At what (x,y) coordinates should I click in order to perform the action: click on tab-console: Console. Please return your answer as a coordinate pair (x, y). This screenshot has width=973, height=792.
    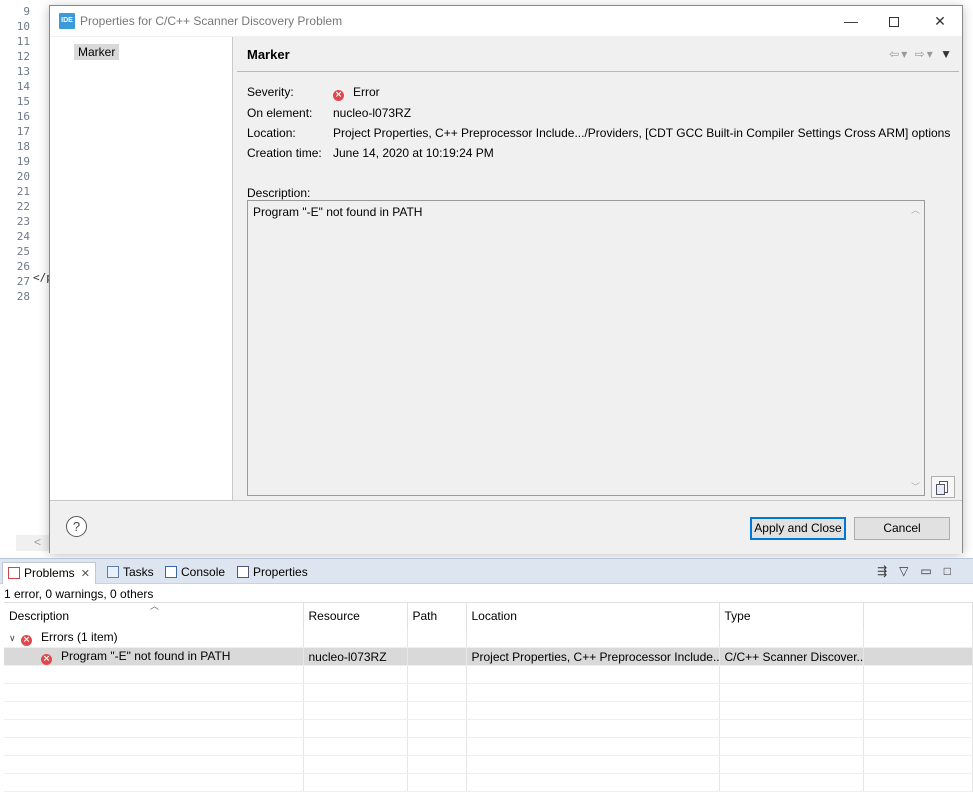
    Looking at the image, I should click on (195, 573).